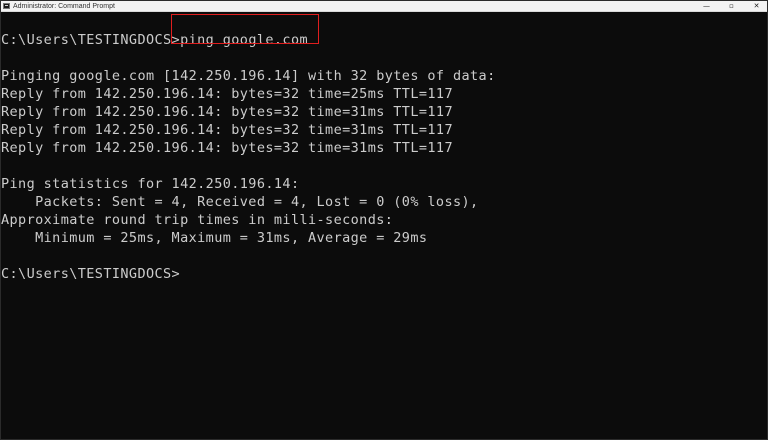 This screenshot has width=768, height=440. What do you see at coordinates (244, 40) in the screenshot?
I see `command-text: ping google.com` at bounding box center [244, 40].